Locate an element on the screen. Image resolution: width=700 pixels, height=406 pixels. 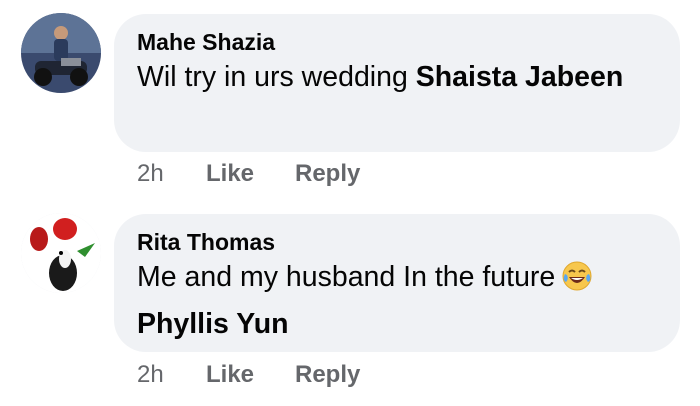
comment-text-body: Wil try in urs wedding is located at coordinates (276, 77).